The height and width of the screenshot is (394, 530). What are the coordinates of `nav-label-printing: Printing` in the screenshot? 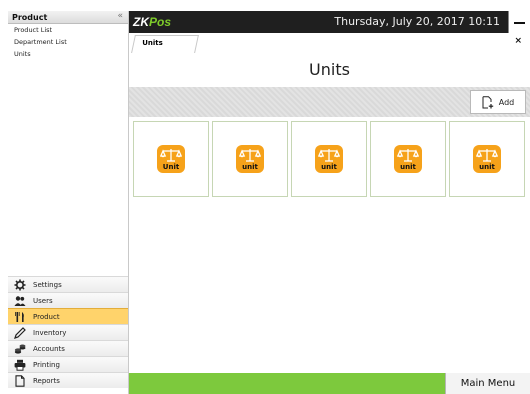 It's located at (46, 364).